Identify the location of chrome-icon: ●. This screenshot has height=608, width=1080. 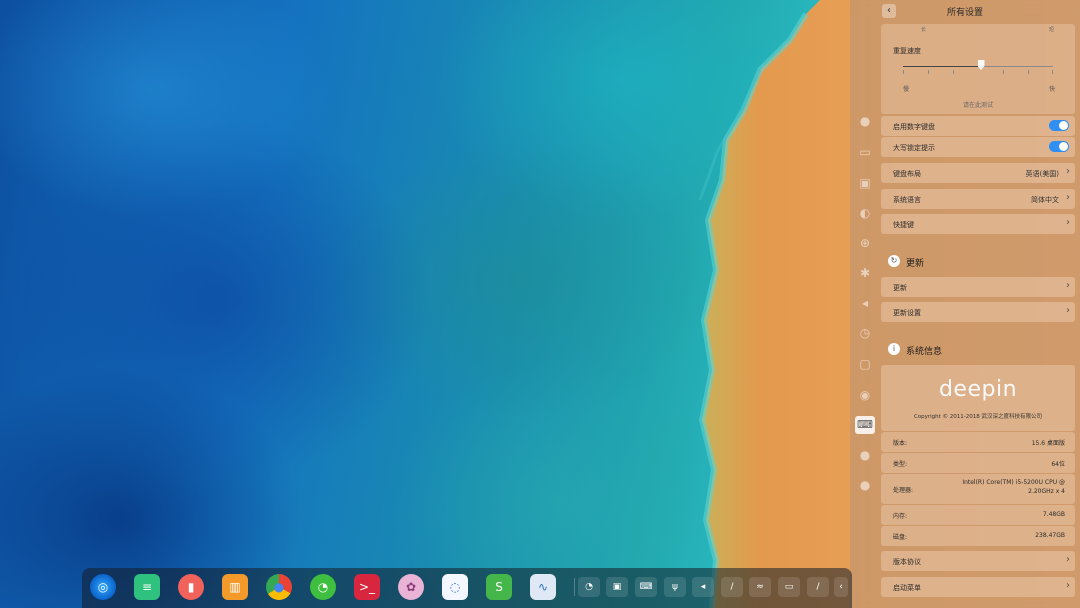
(279, 587).